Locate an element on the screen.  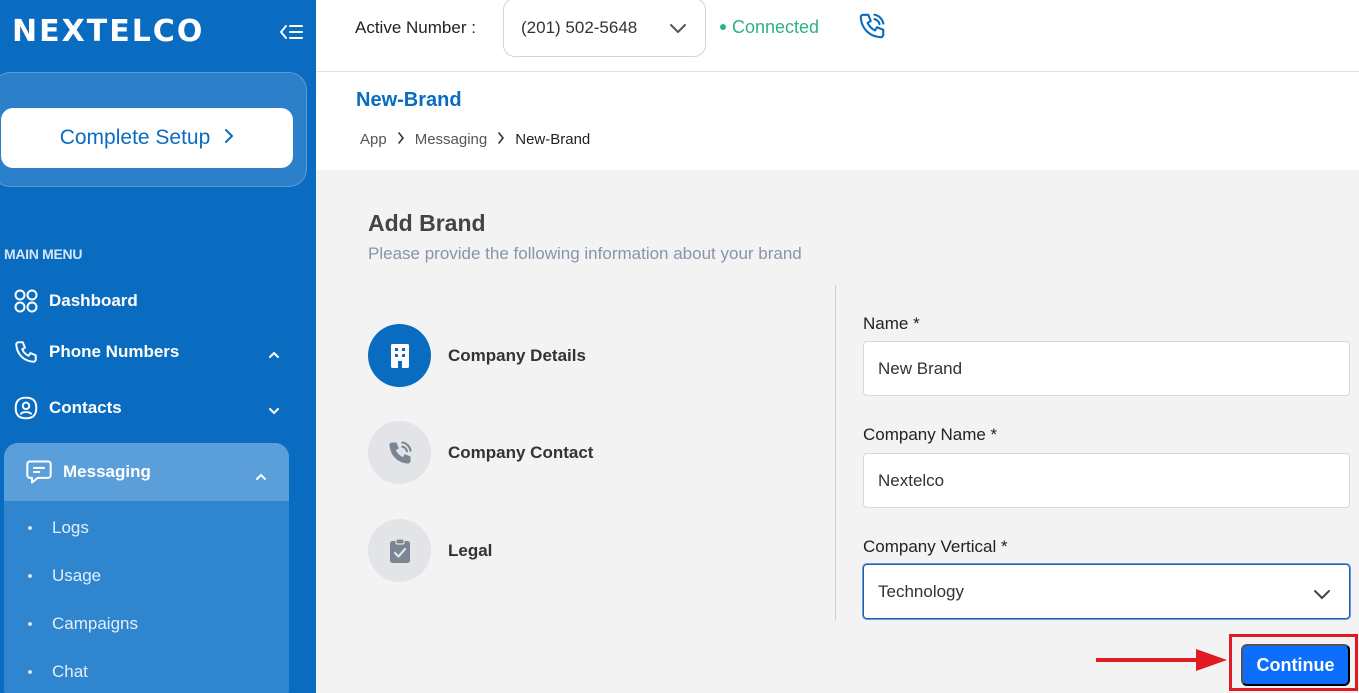
breadcrumb-messaging: Messaging is located at coordinates (451, 139).